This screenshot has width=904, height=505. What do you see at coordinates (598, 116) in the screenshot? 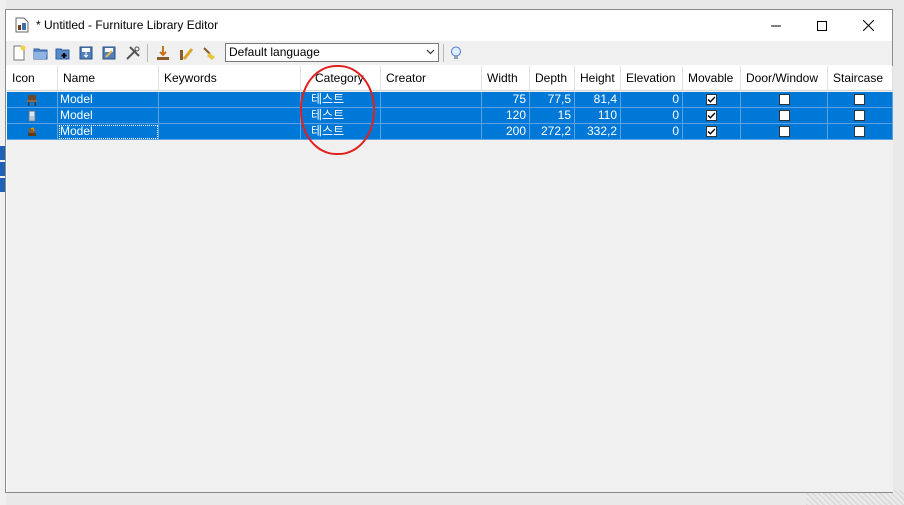
I see `cell-height: 110` at bounding box center [598, 116].